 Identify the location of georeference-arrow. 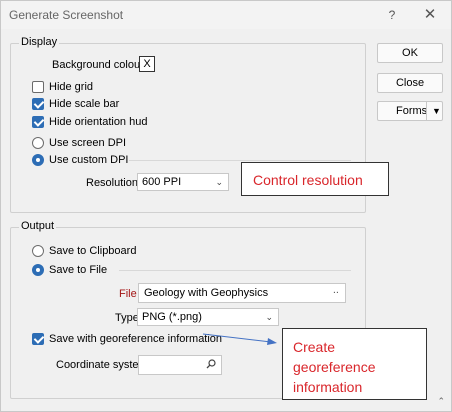
(239, 339).